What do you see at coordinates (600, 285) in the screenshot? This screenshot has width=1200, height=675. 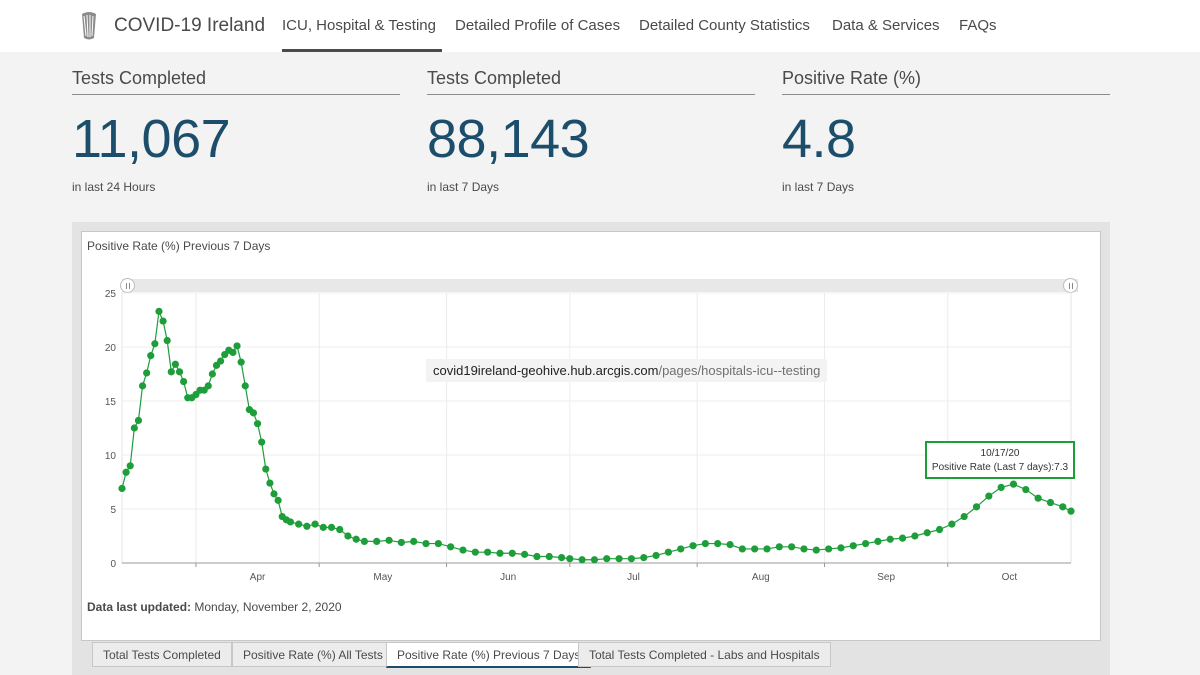 I see `chart-range-scrollbar` at bounding box center [600, 285].